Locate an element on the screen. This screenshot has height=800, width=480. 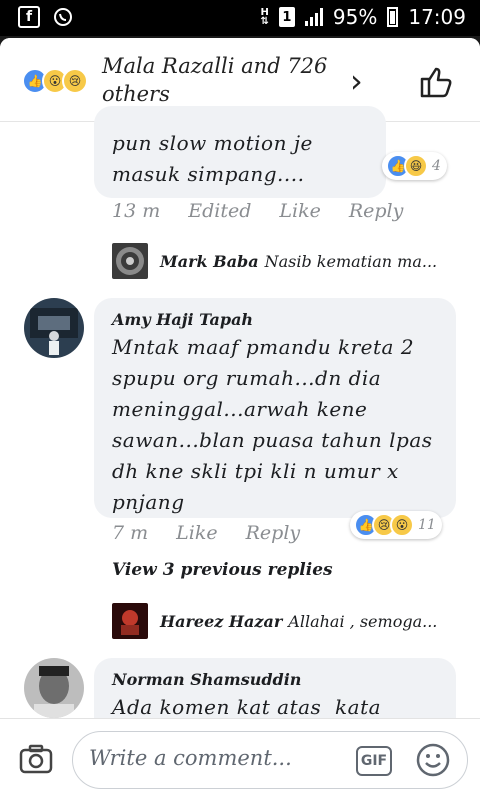
reaction-pill: 👍 😢 😮 11 is located at coordinates (396, 525).